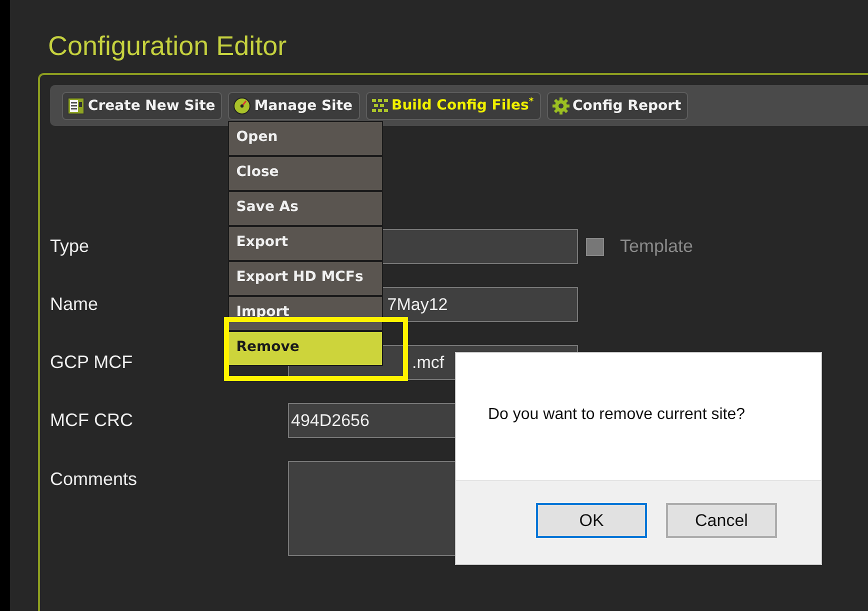 This screenshot has width=868, height=611. Describe the element at coordinates (305, 278) in the screenshot. I see `menu-item: Export HD MCFs` at that location.